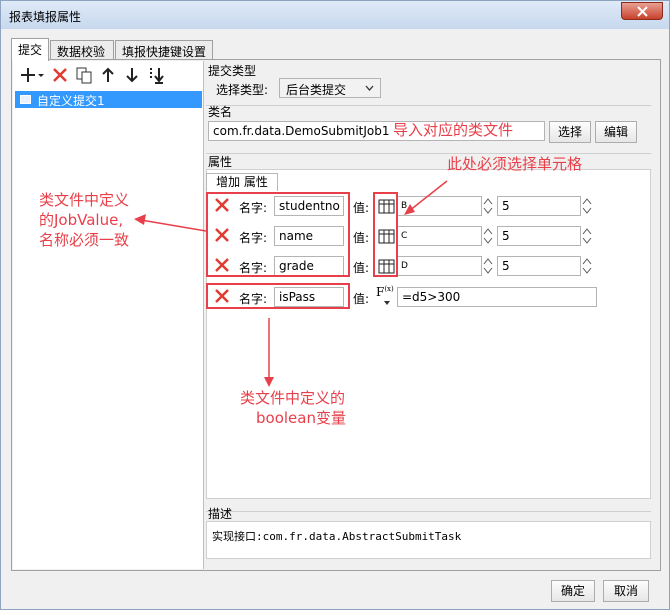 The height and width of the screenshot is (610, 670). What do you see at coordinates (220, 514) in the screenshot?
I see `description-section-label: 描述` at bounding box center [220, 514].